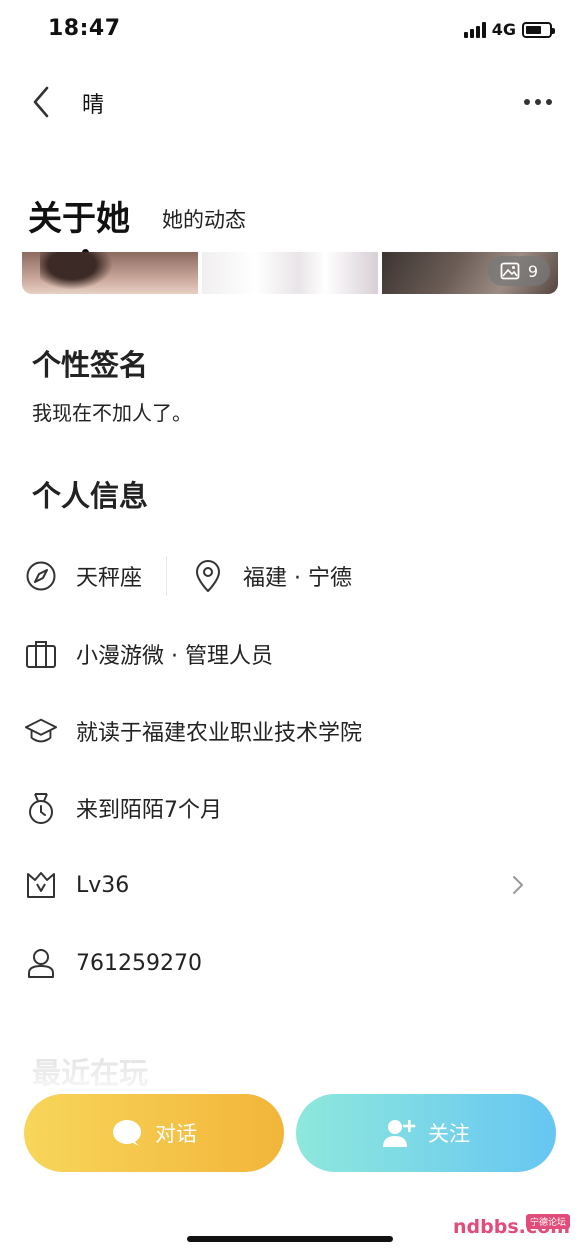  Describe the element at coordinates (176, 1134) in the screenshot. I see `chat-button-label: 对话` at that location.